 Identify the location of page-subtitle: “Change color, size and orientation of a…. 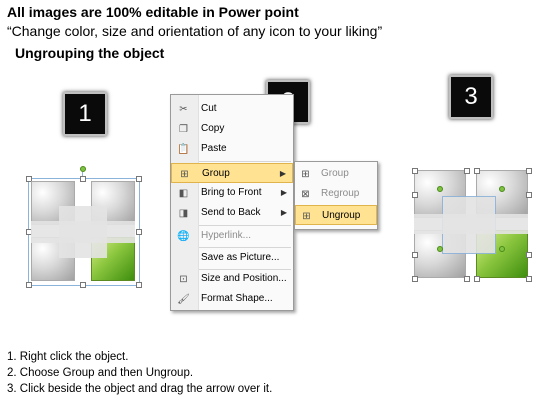
(195, 31).